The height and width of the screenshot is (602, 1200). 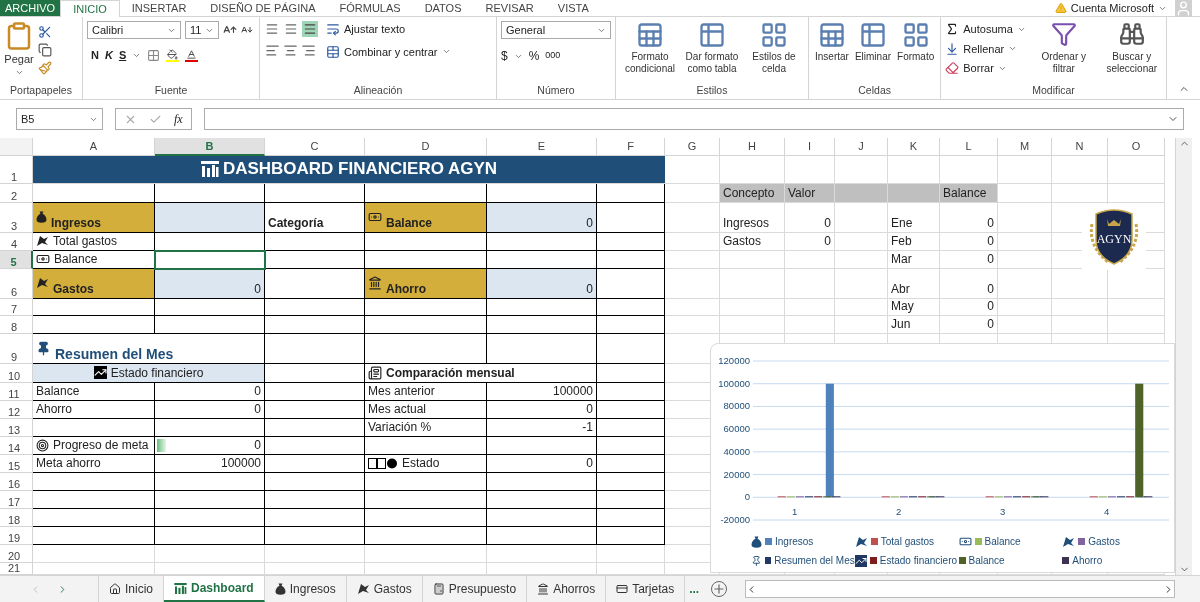 What do you see at coordinates (874, 91) in the screenshot?
I see `group-label: Celdas` at bounding box center [874, 91].